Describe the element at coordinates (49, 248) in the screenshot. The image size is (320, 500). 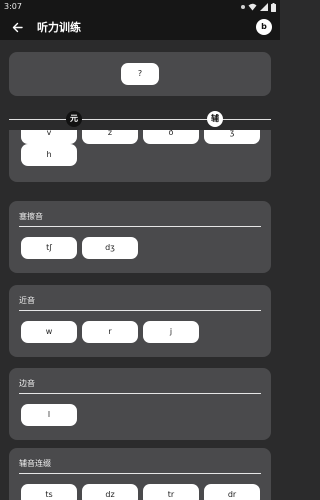
I see `phoneme-chip: tʃ` at that location.